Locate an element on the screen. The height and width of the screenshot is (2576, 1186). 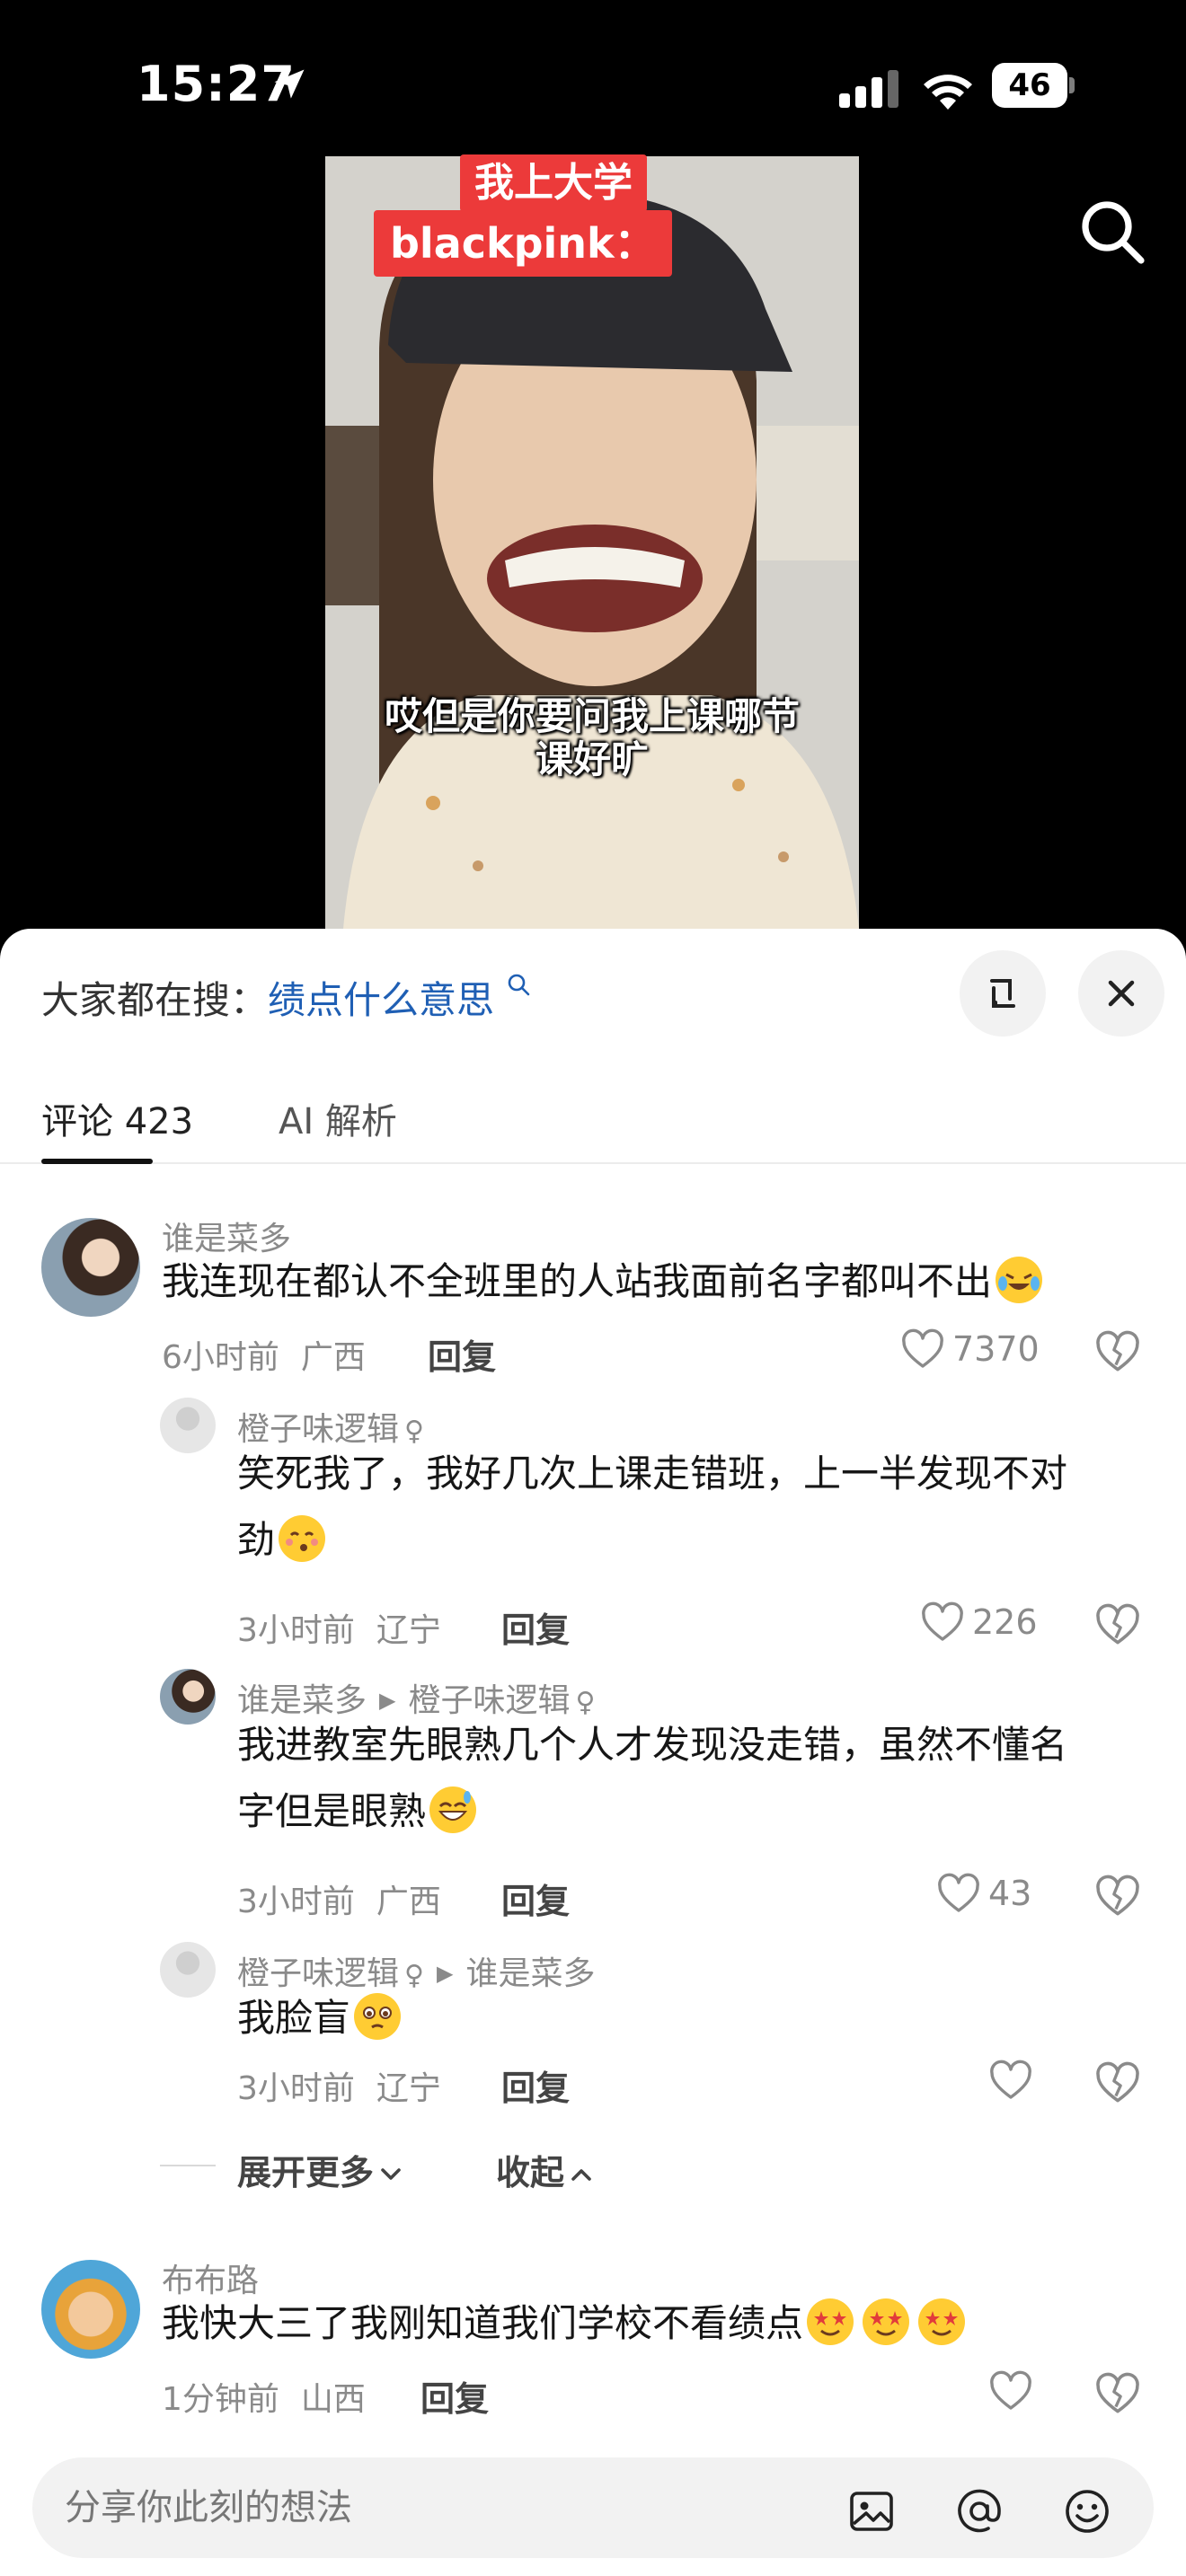
like-count: 43 is located at coordinates (1010, 1894).